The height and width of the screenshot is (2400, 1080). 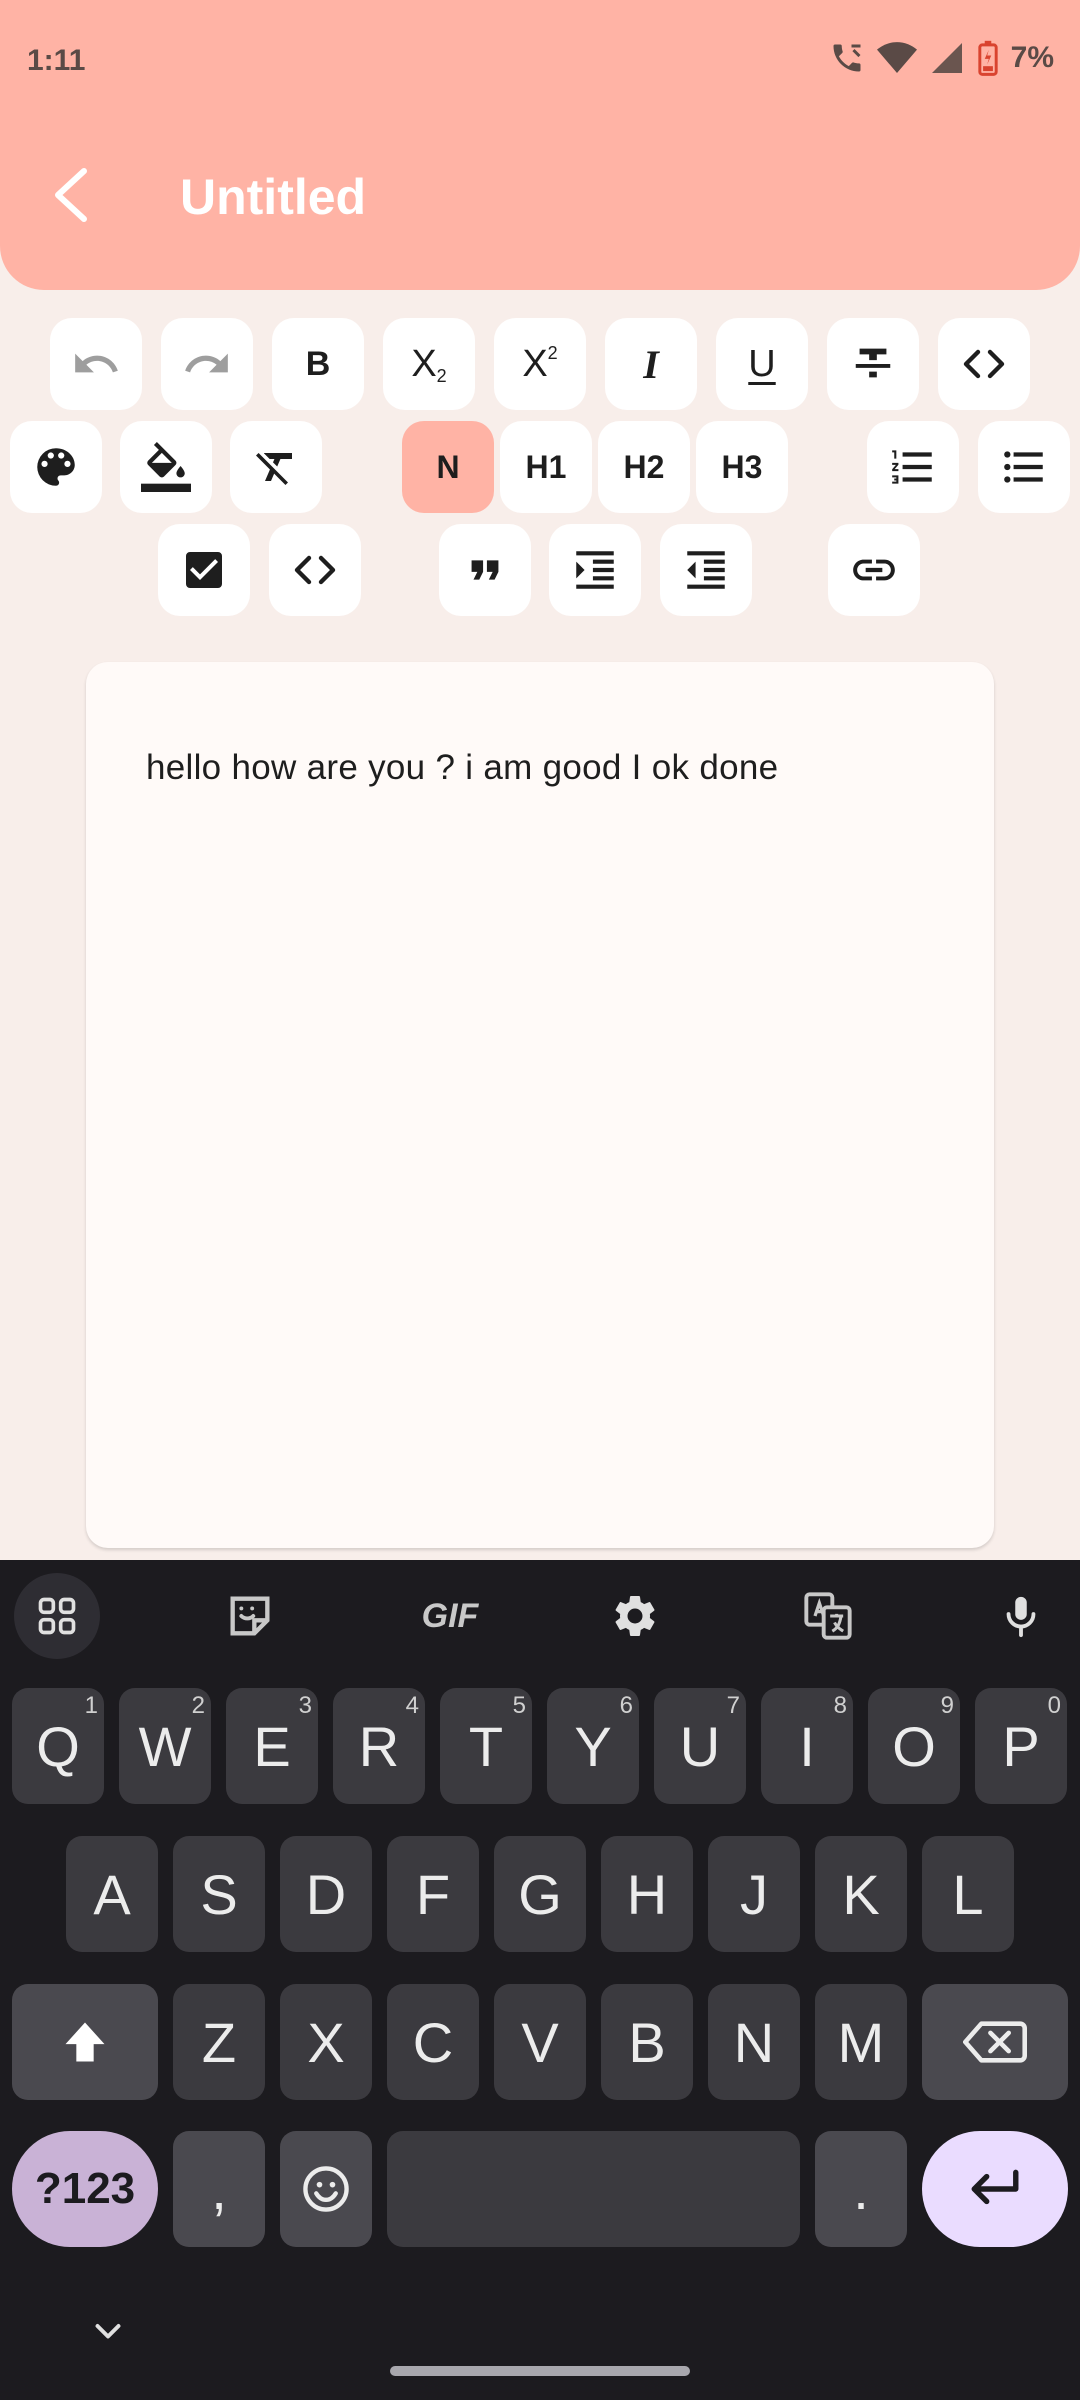 What do you see at coordinates (874, 570) in the screenshot?
I see `link-button` at bounding box center [874, 570].